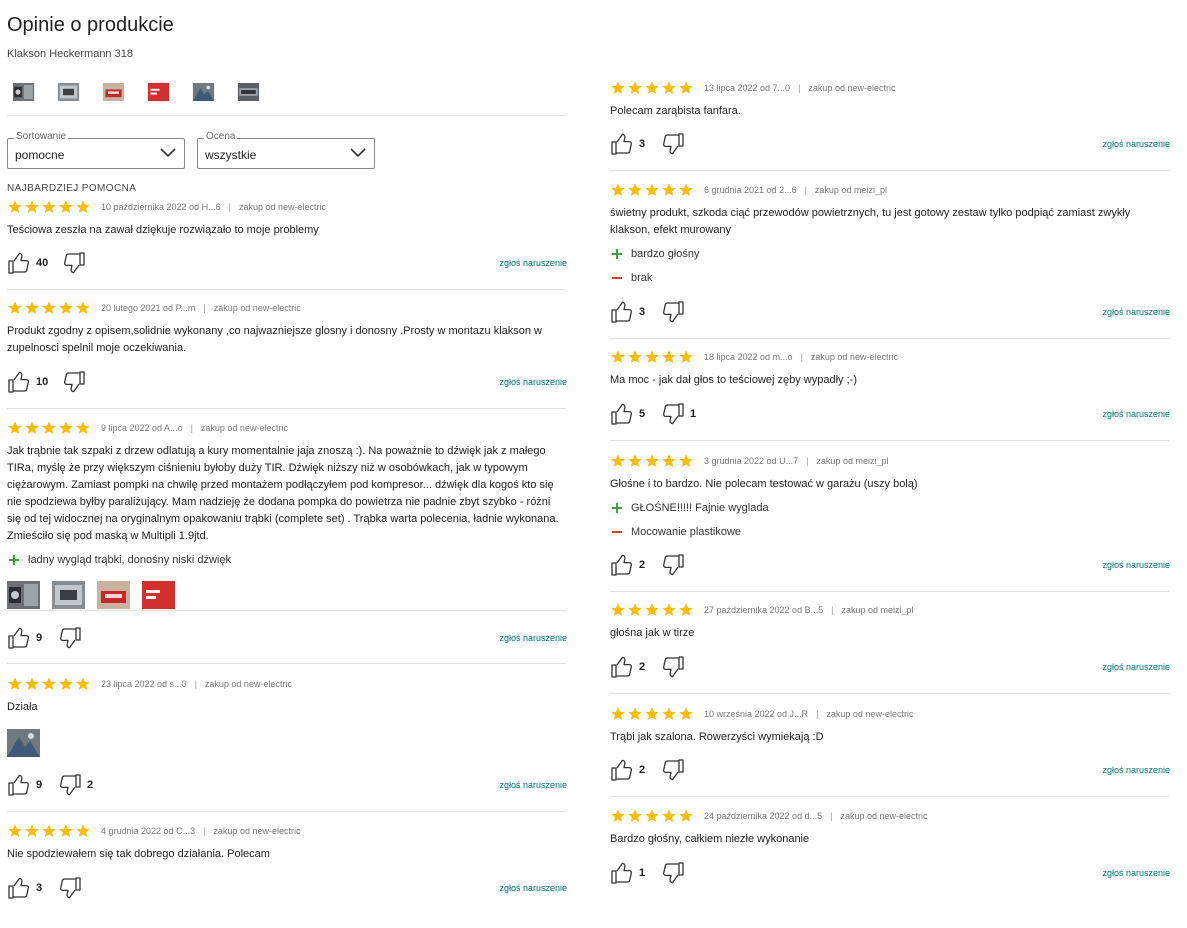  Describe the element at coordinates (642, 414) in the screenshot. I see `helpful-count: 5` at that location.